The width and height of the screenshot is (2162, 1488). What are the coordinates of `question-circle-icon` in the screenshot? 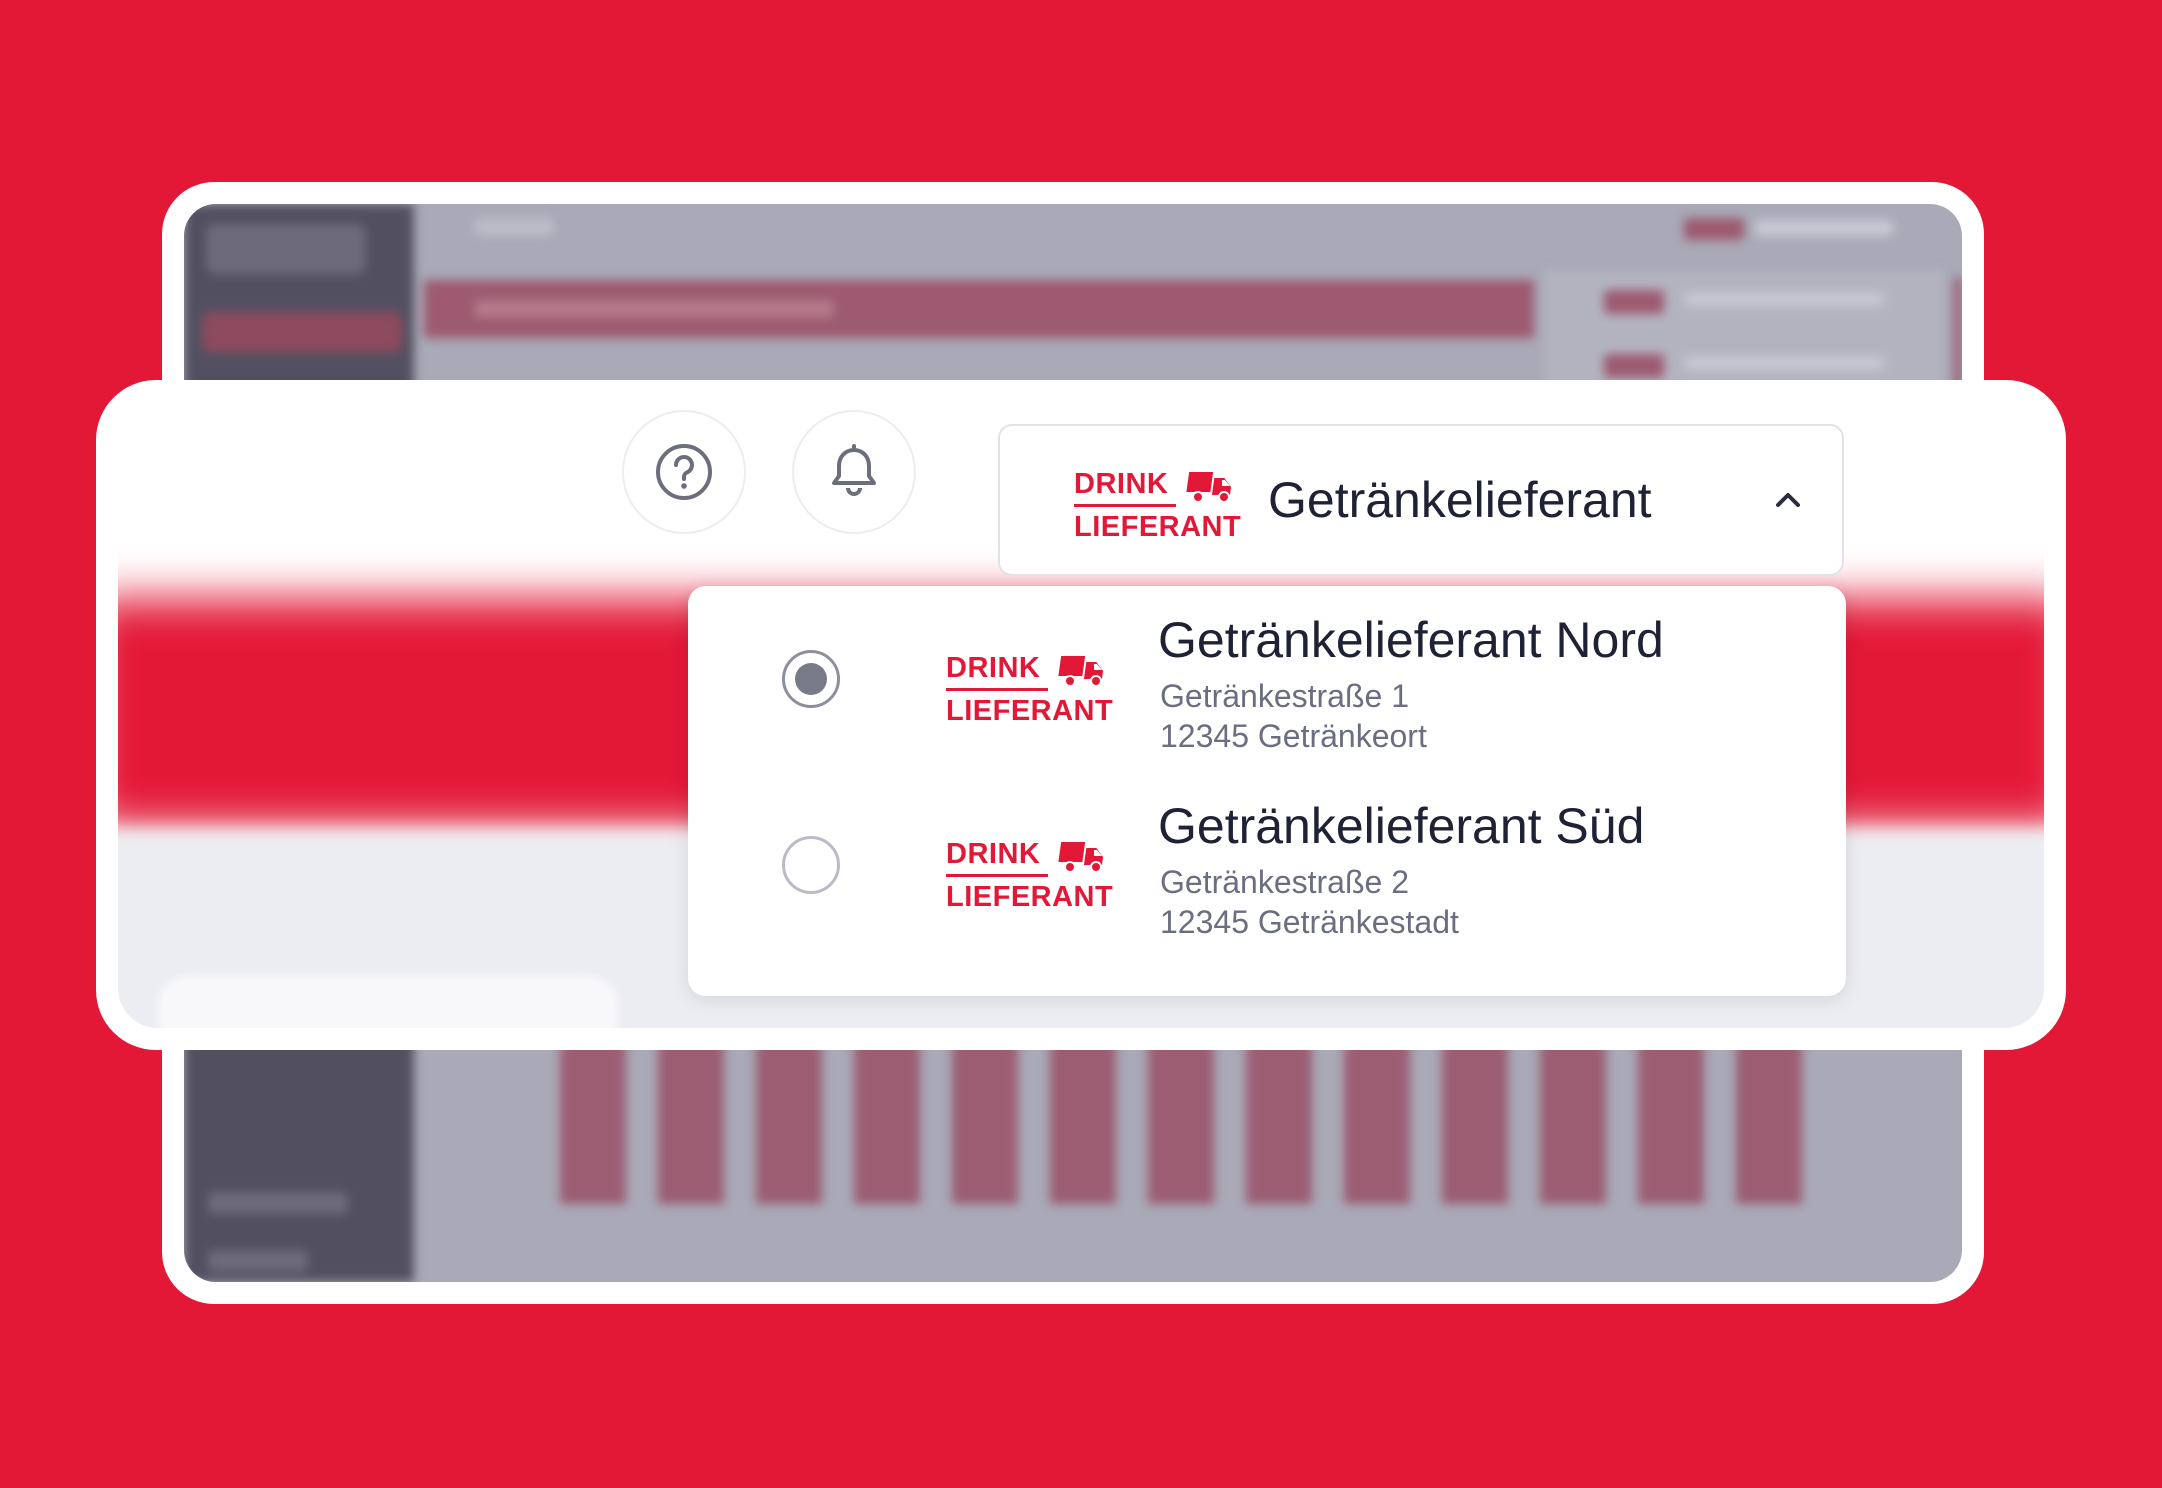 It's located at (684, 472).